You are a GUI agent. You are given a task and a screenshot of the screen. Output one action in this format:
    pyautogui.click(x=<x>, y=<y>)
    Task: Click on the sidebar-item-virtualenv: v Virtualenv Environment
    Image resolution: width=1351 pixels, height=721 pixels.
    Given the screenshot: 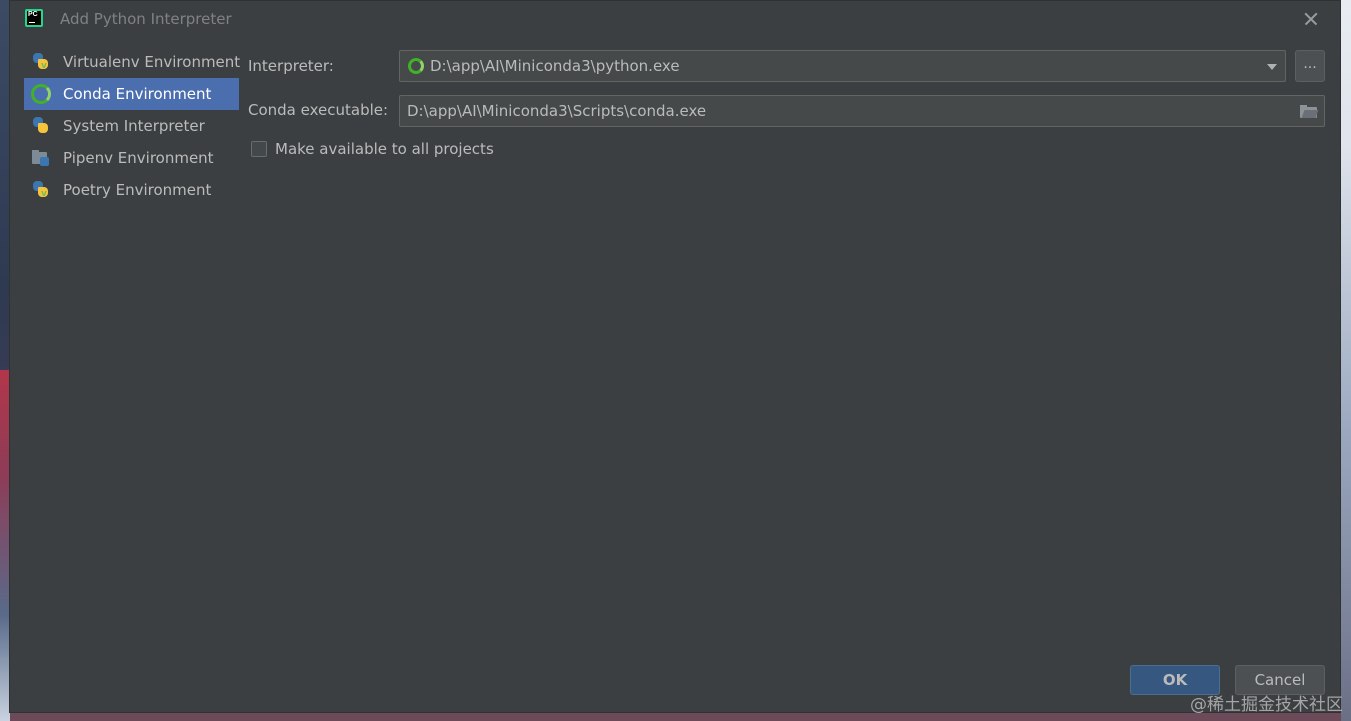 What is the action you would take?
    pyautogui.click(x=132, y=62)
    